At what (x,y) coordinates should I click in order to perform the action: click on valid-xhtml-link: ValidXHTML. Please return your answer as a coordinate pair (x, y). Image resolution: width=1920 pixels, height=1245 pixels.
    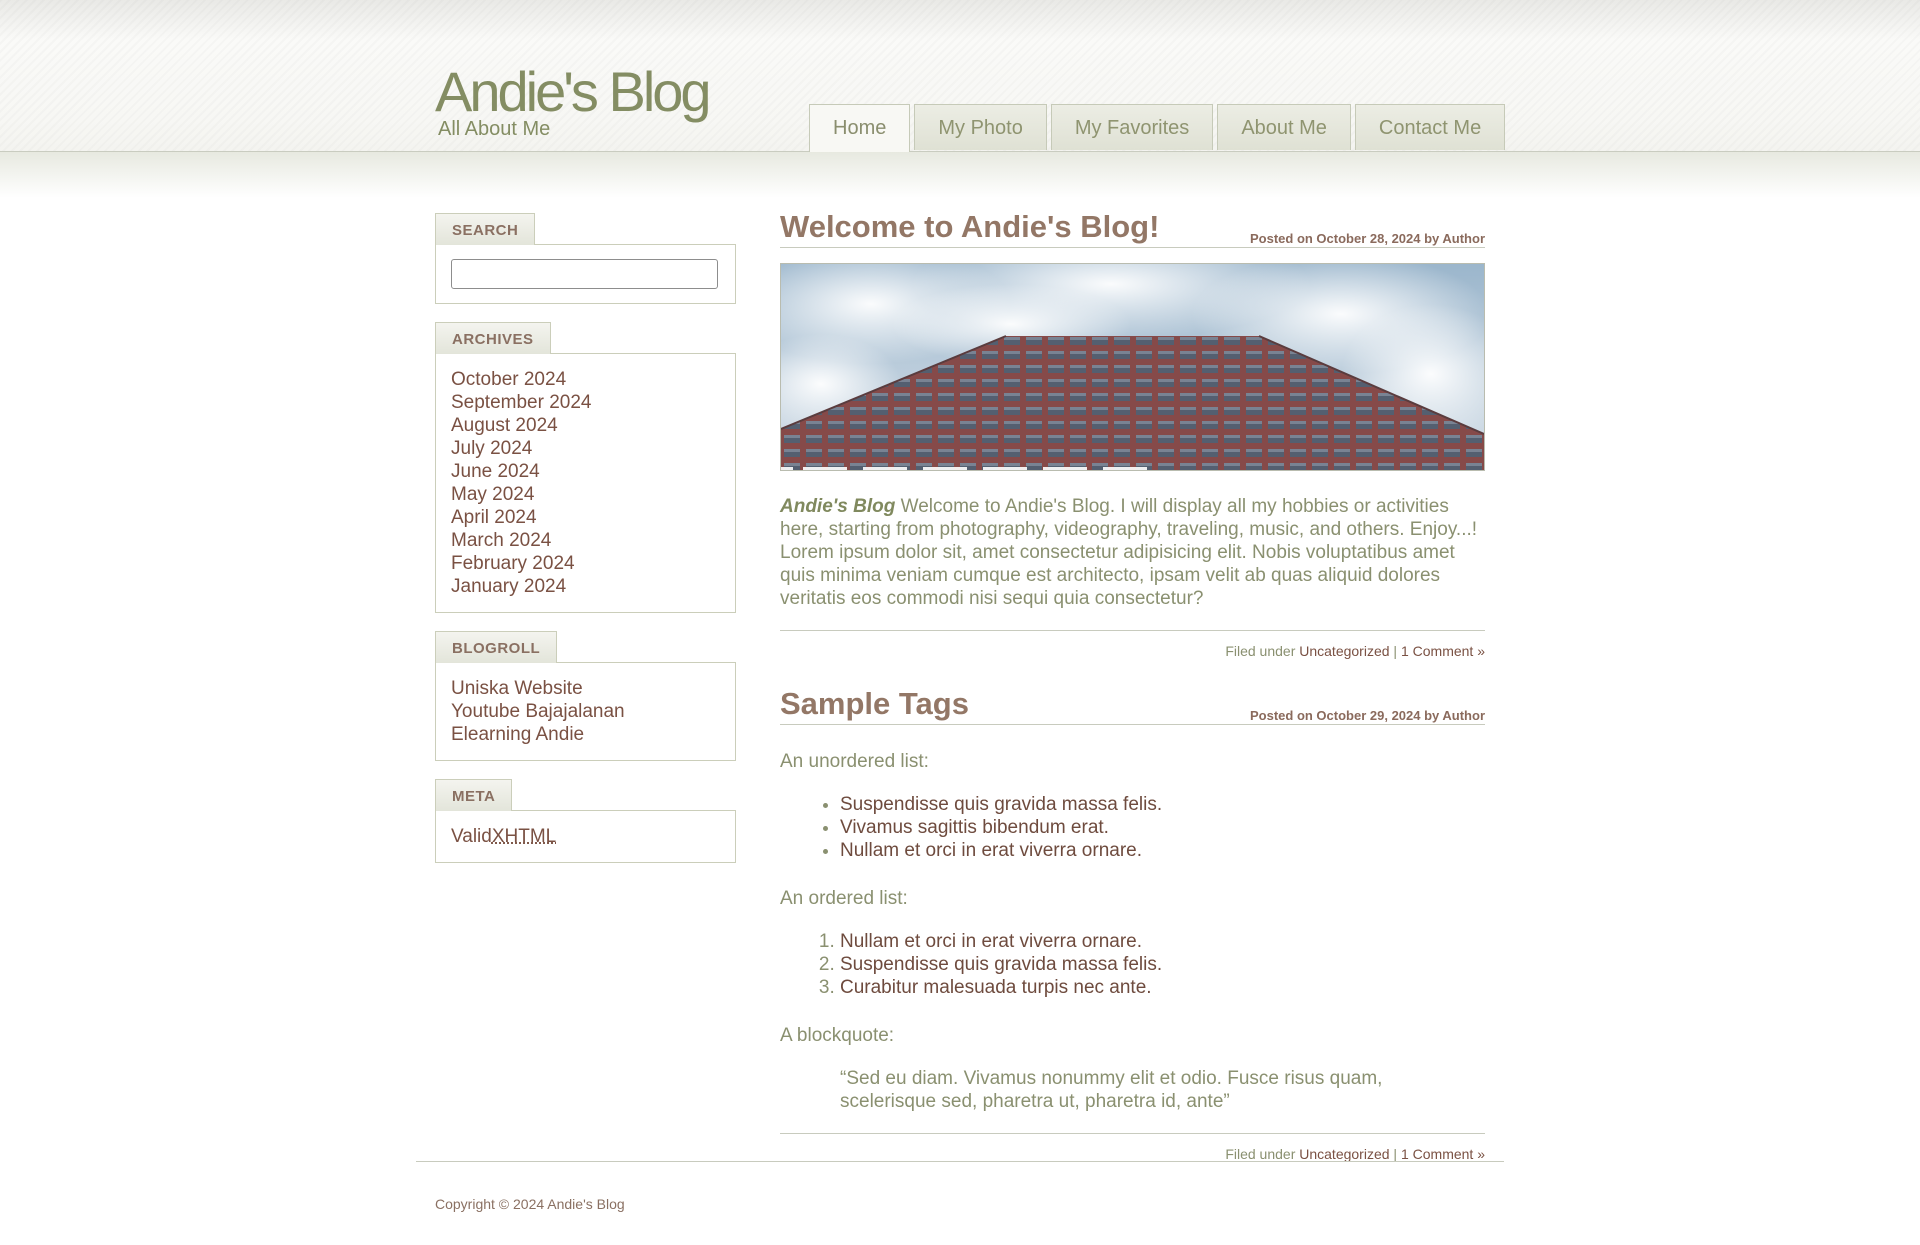
    Looking at the image, I should click on (585, 836).